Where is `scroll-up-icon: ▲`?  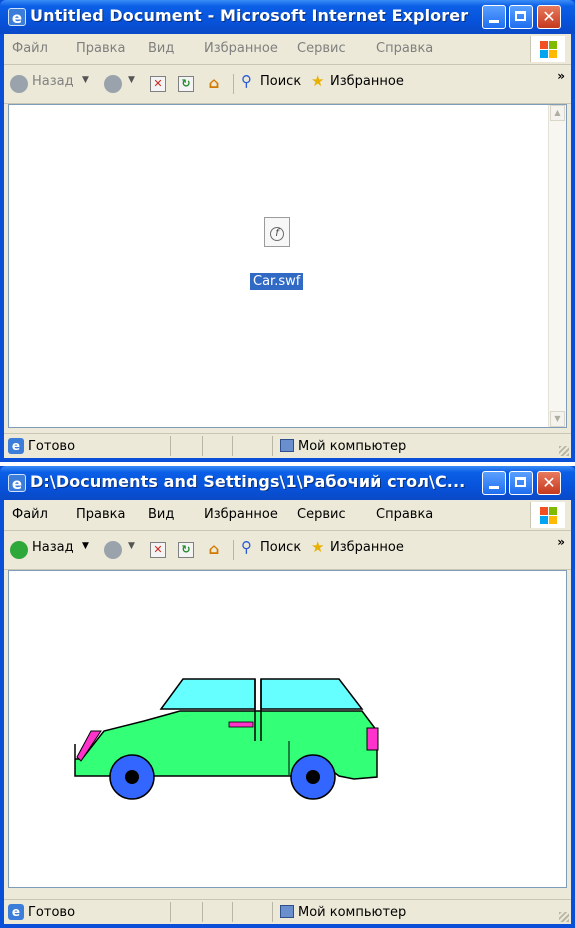
scroll-up-icon: ▲ is located at coordinates (557, 113).